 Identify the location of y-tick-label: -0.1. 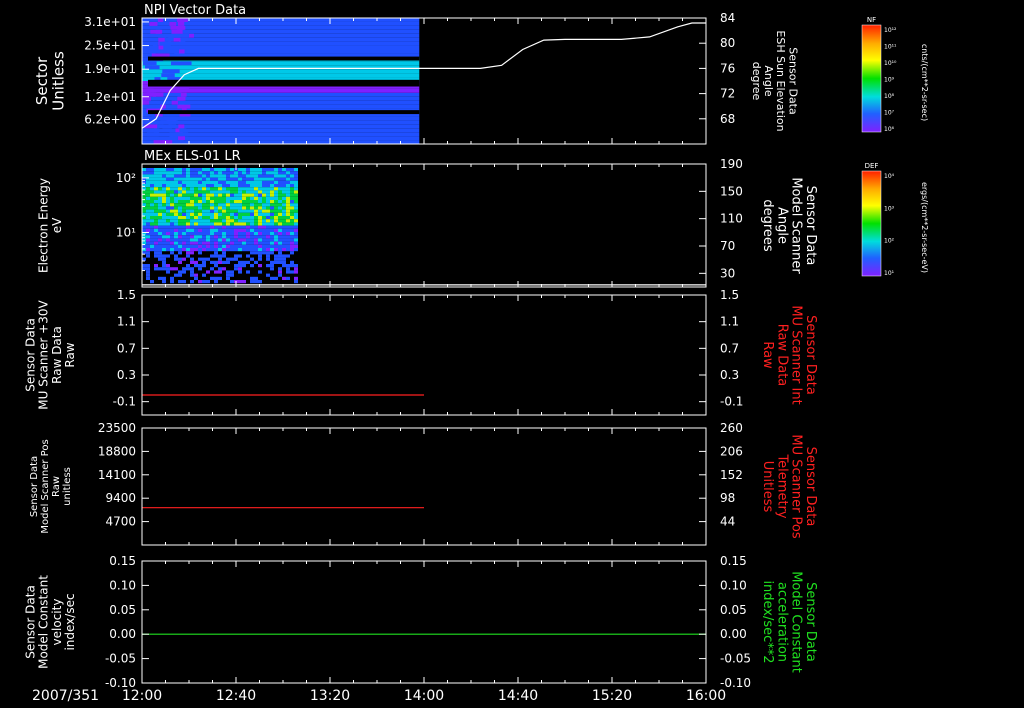
(124, 402).